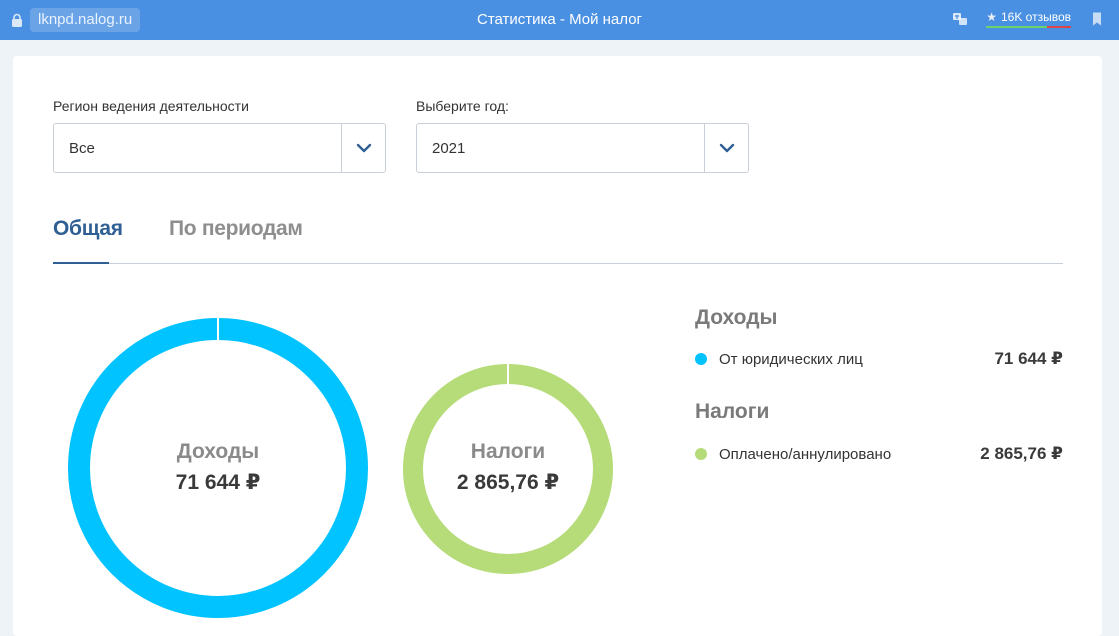 The image size is (1119, 636). I want to click on window-title: Статистика - Мой налог, so click(559, 19).